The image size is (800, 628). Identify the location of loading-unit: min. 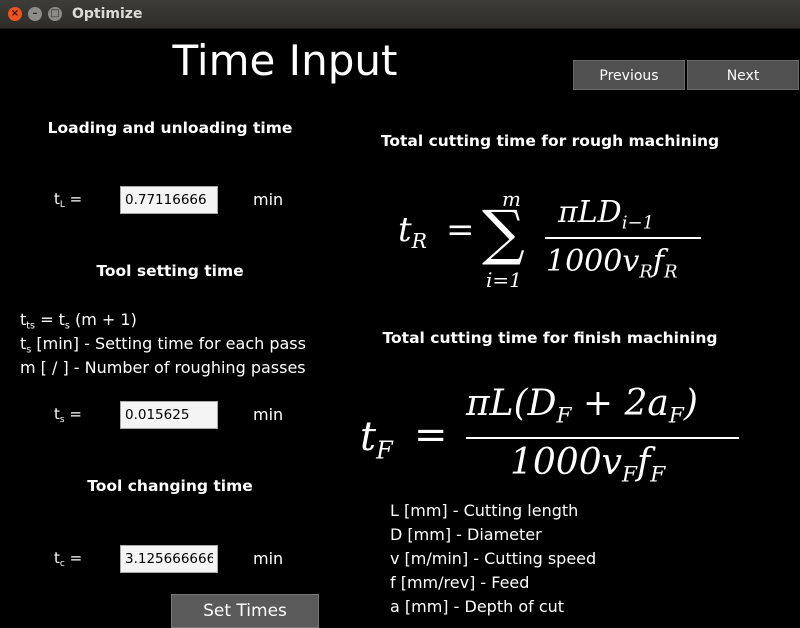
(268, 199).